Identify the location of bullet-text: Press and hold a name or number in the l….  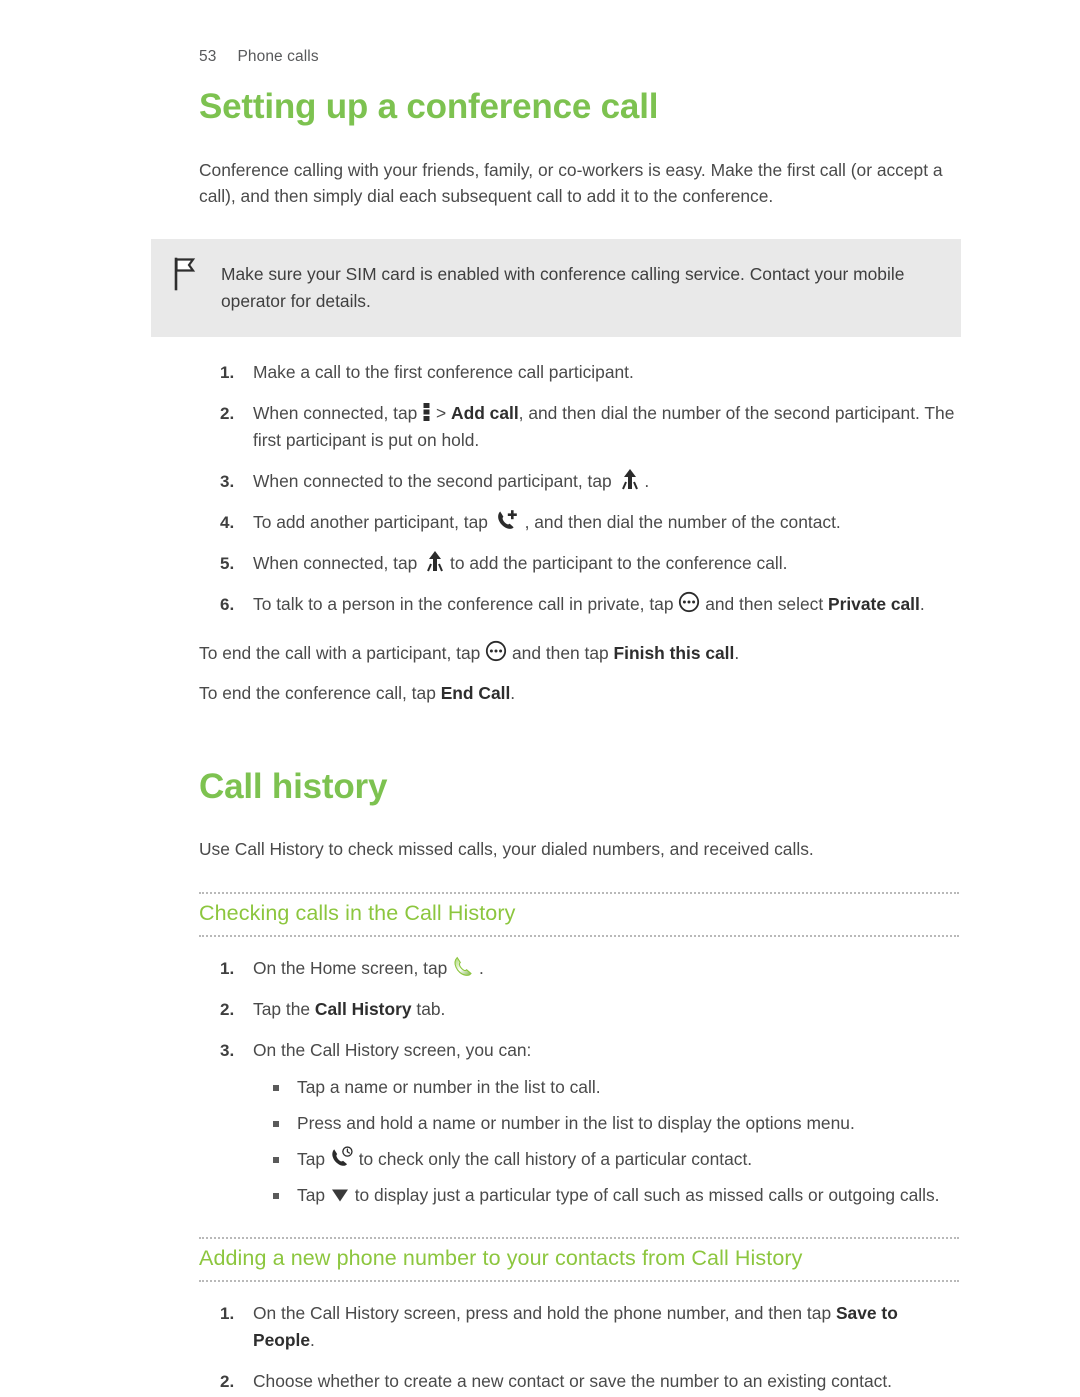
(576, 1122).